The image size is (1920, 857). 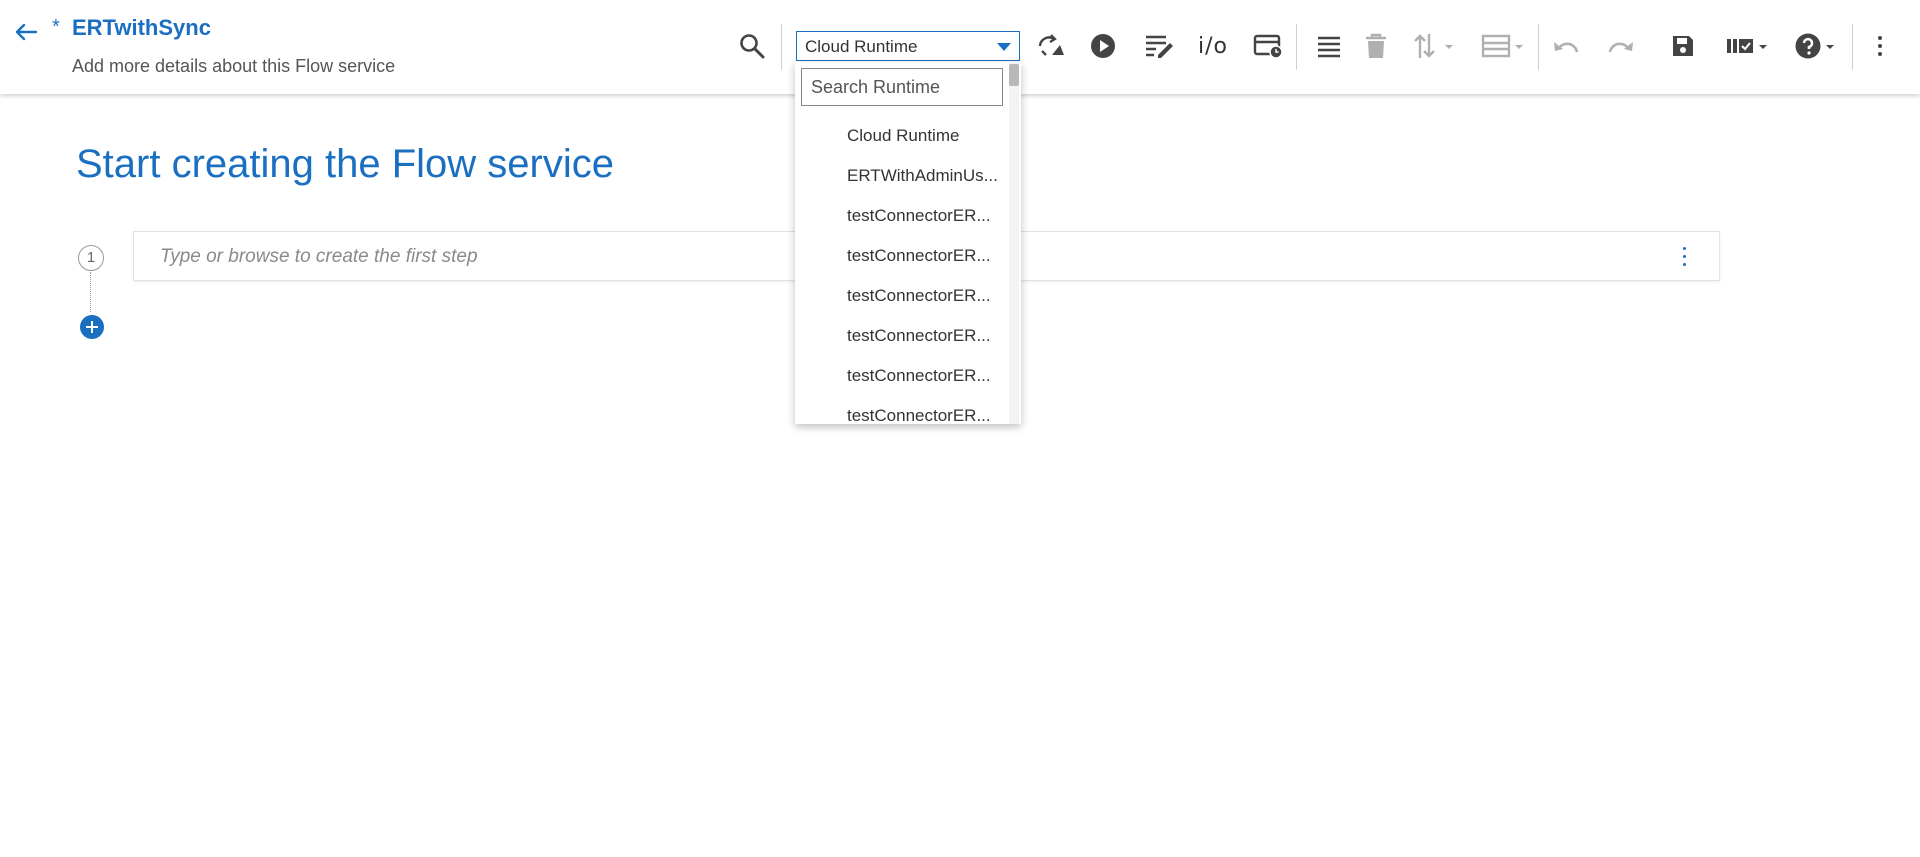 What do you see at coordinates (1103, 46) in the screenshot?
I see `run-icon` at bounding box center [1103, 46].